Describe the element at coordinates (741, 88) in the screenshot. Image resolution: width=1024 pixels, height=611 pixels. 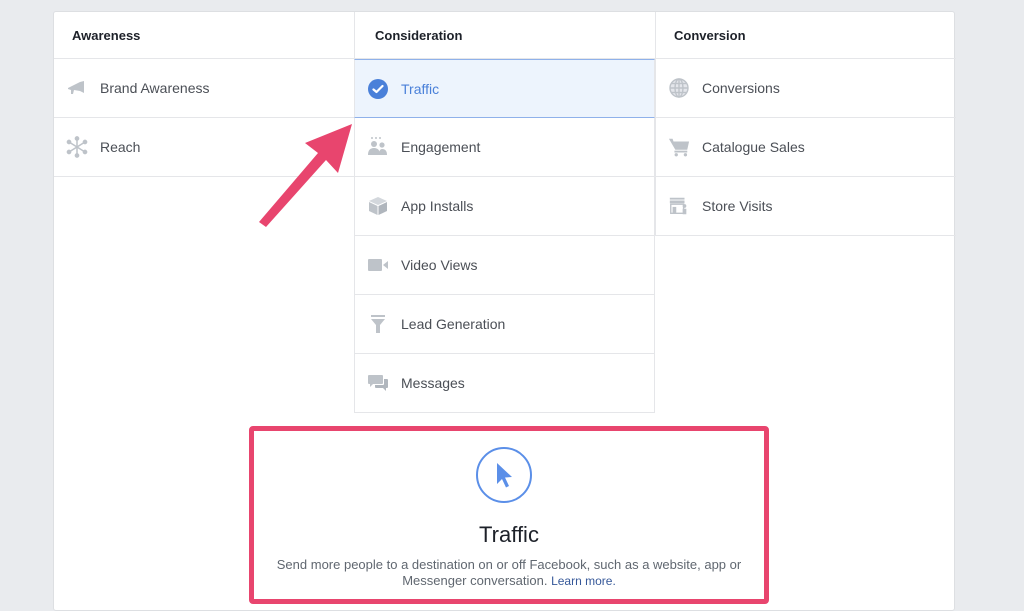
I see `objective-label: Conversions` at that location.